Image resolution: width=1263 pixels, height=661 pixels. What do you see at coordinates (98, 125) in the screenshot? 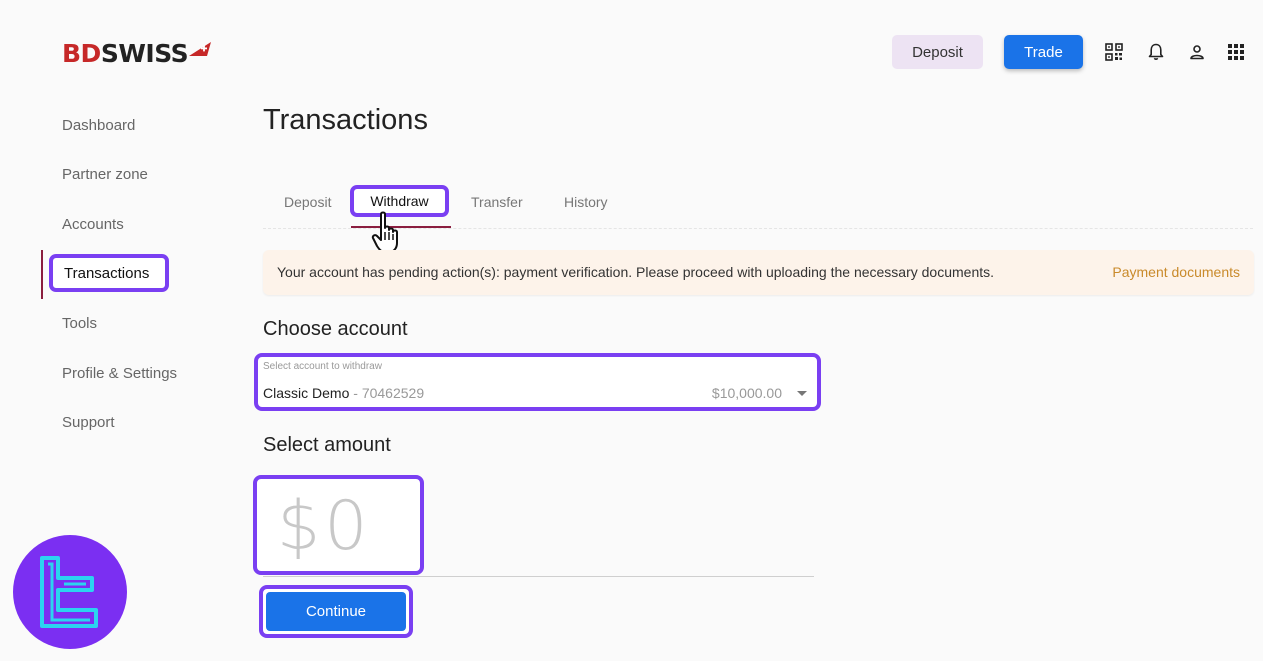
I see `sidebar-item-dashboard: Dashboard` at bounding box center [98, 125].